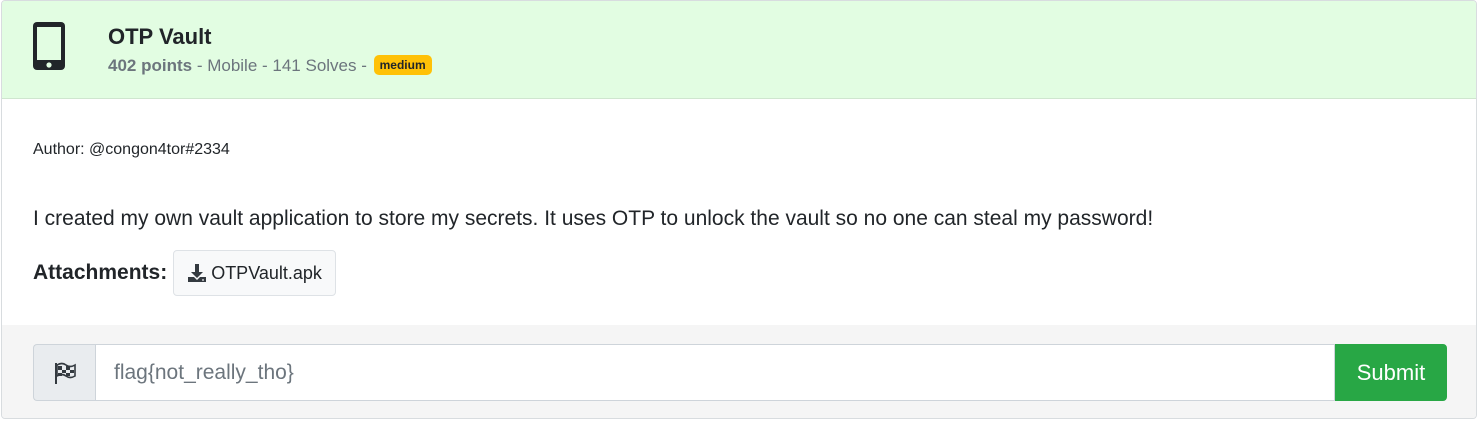 This screenshot has width=1482, height=421. What do you see at coordinates (197, 273) in the screenshot?
I see `download-icon` at bounding box center [197, 273].